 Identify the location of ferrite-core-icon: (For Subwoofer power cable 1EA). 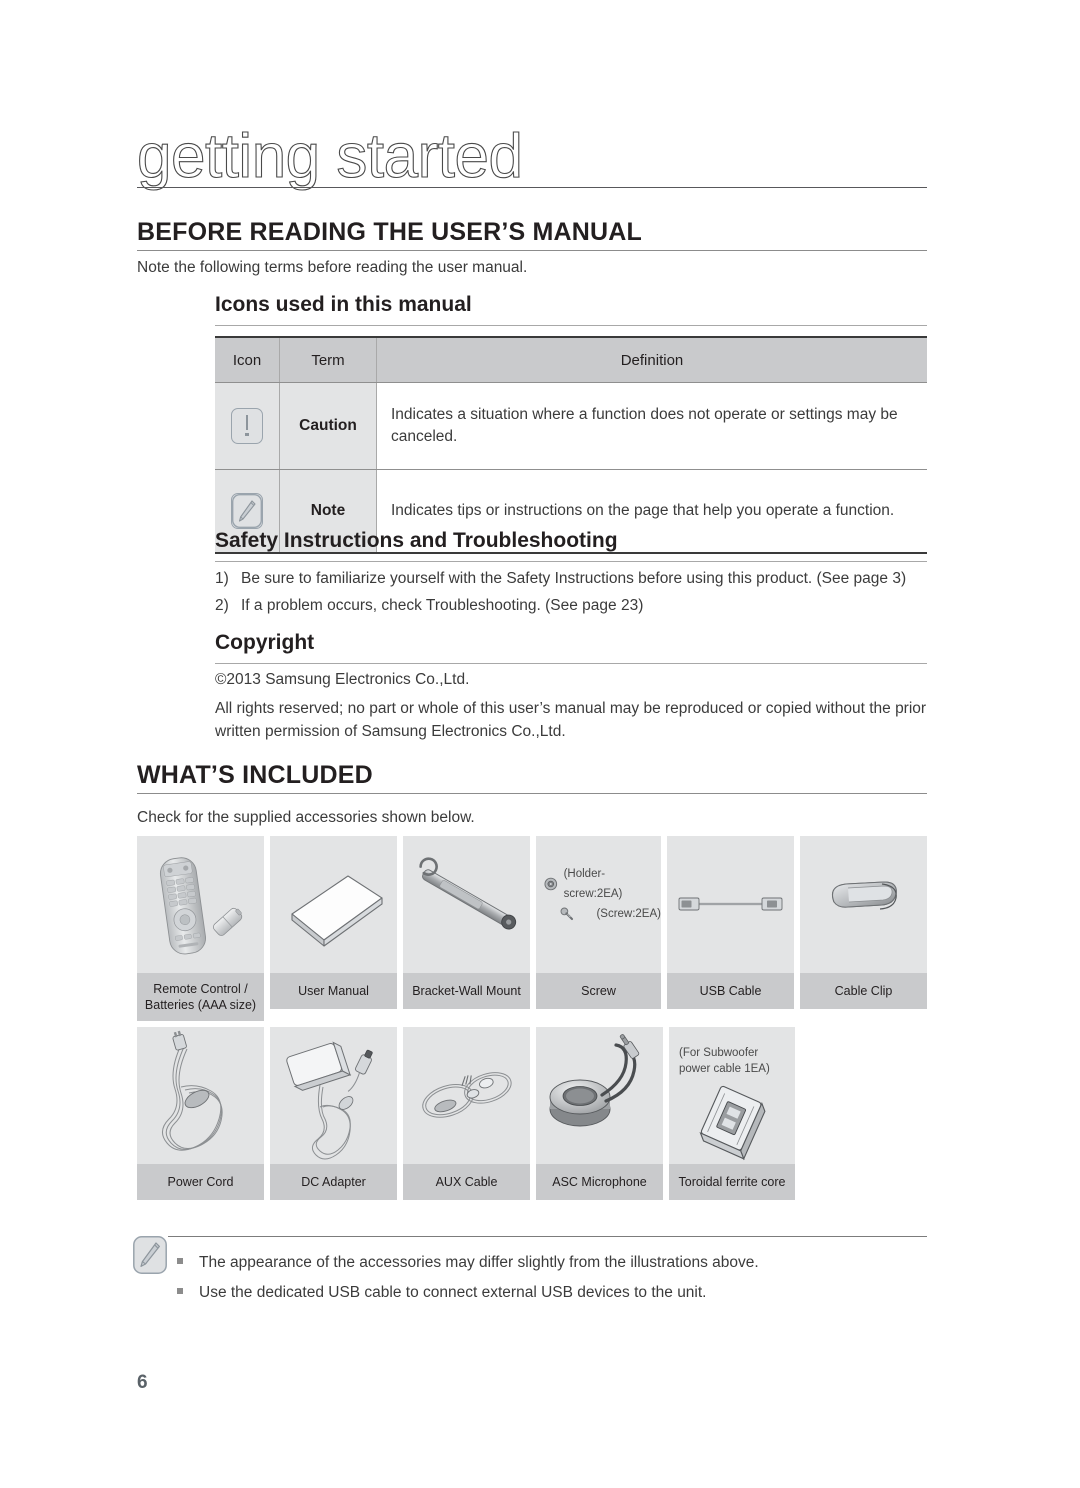
(732, 1095).